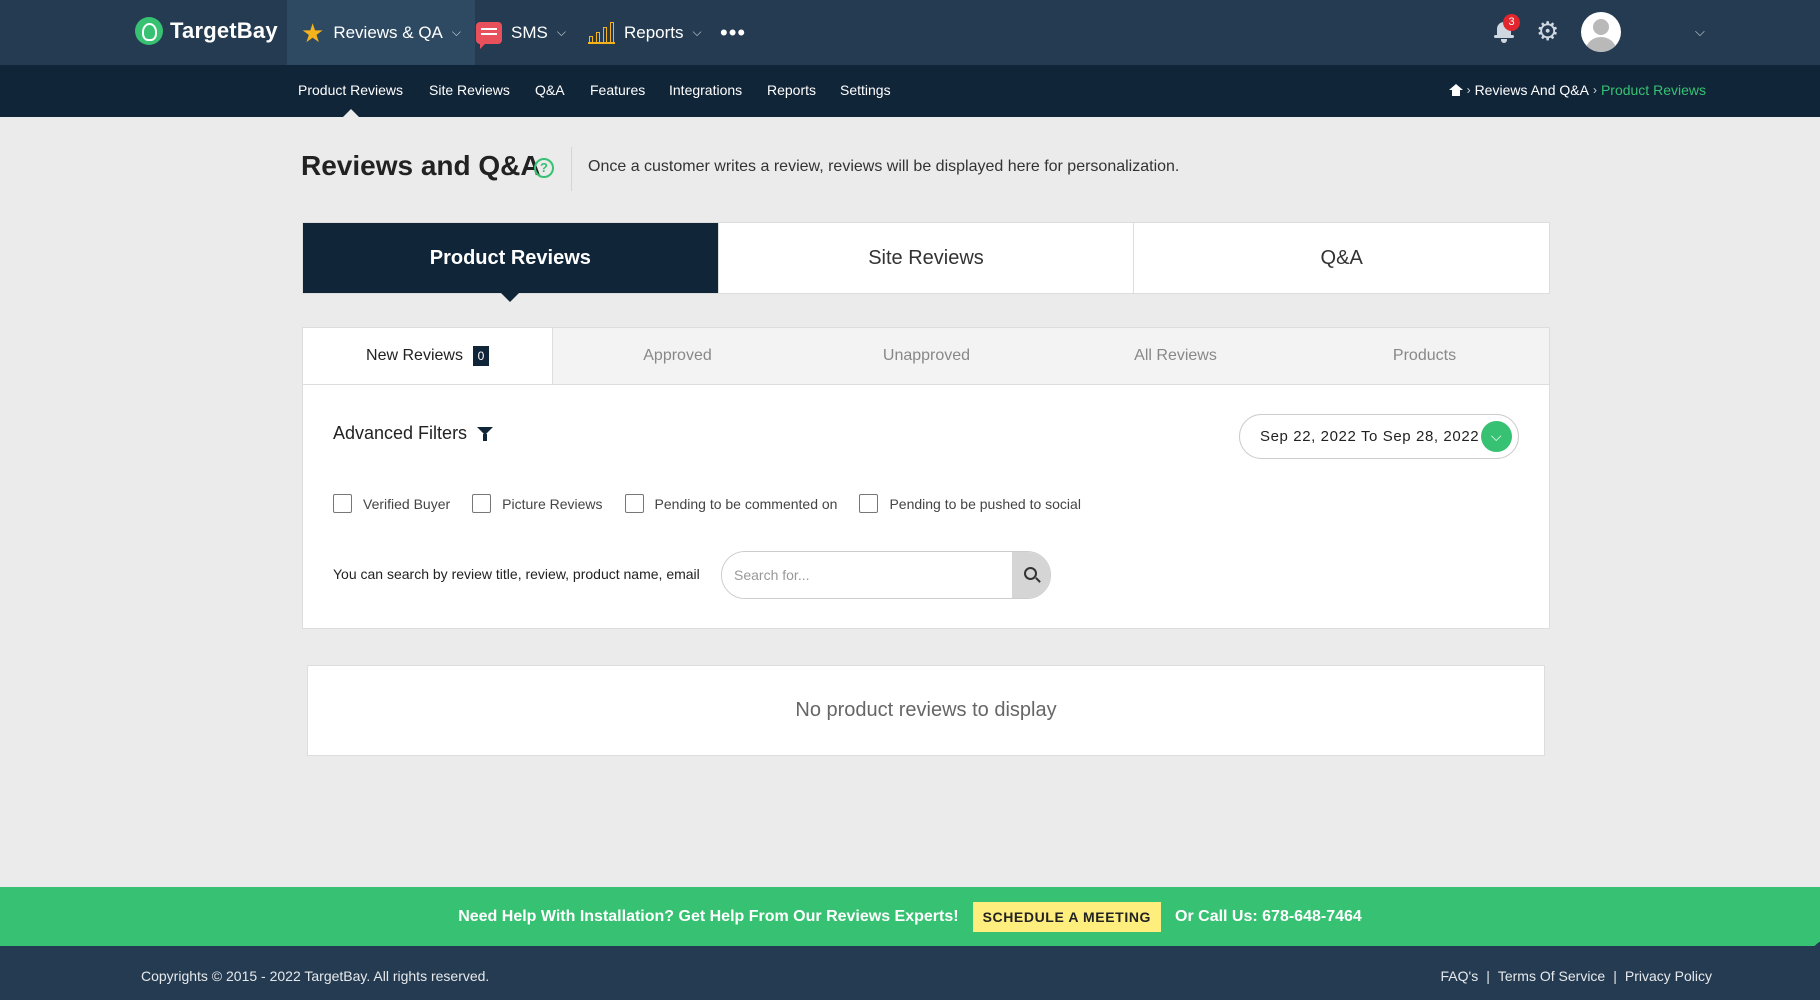 The height and width of the screenshot is (1000, 1820). I want to click on schedule-meeting-button: SCHEDULE A MEETING, so click(1067, 916).